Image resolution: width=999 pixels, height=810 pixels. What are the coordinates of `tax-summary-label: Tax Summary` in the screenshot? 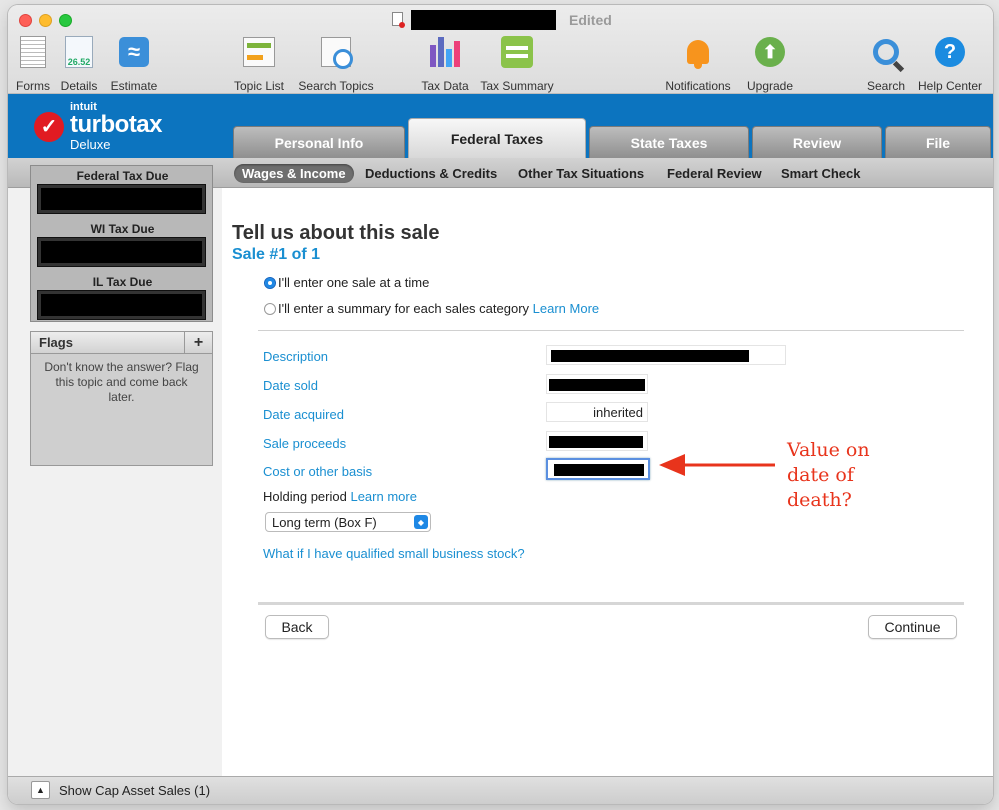 It's located at (517, 86).